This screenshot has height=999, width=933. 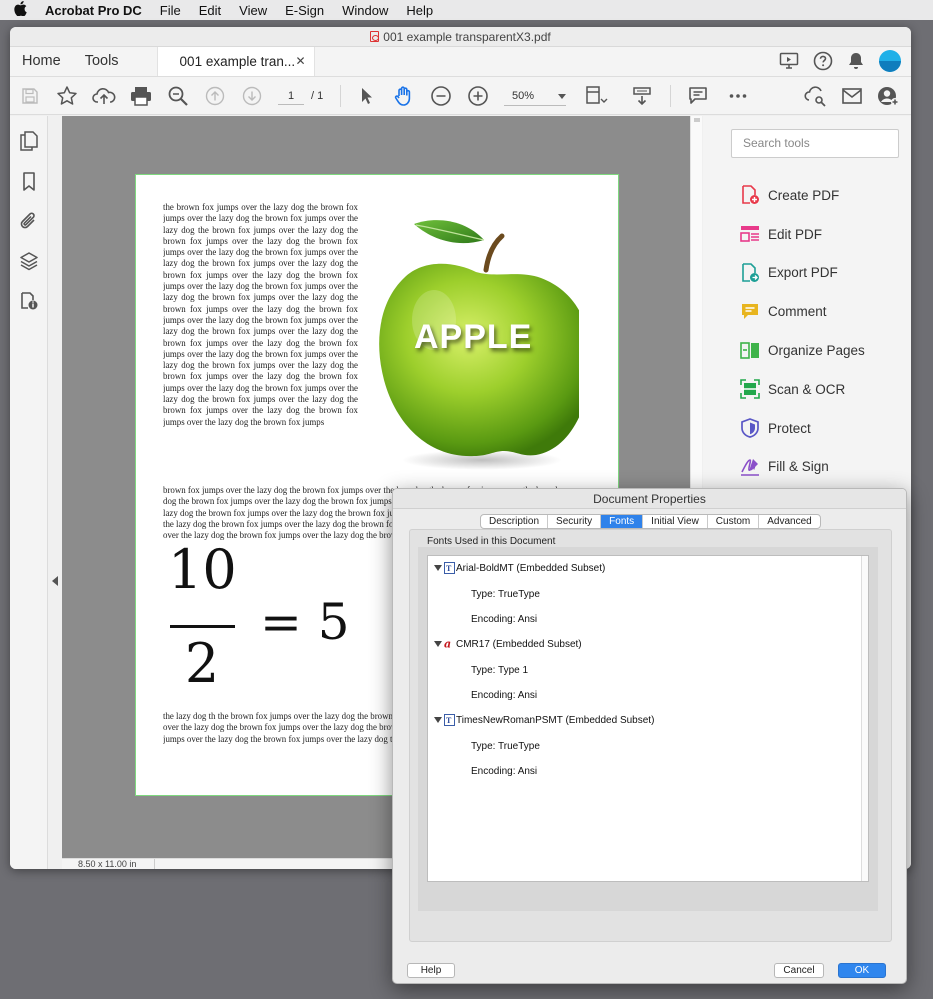 What do you see at coordinates (104, 96) in the screenshot?
I see `cloud-upload-icon` at bounding box center [104, 96].